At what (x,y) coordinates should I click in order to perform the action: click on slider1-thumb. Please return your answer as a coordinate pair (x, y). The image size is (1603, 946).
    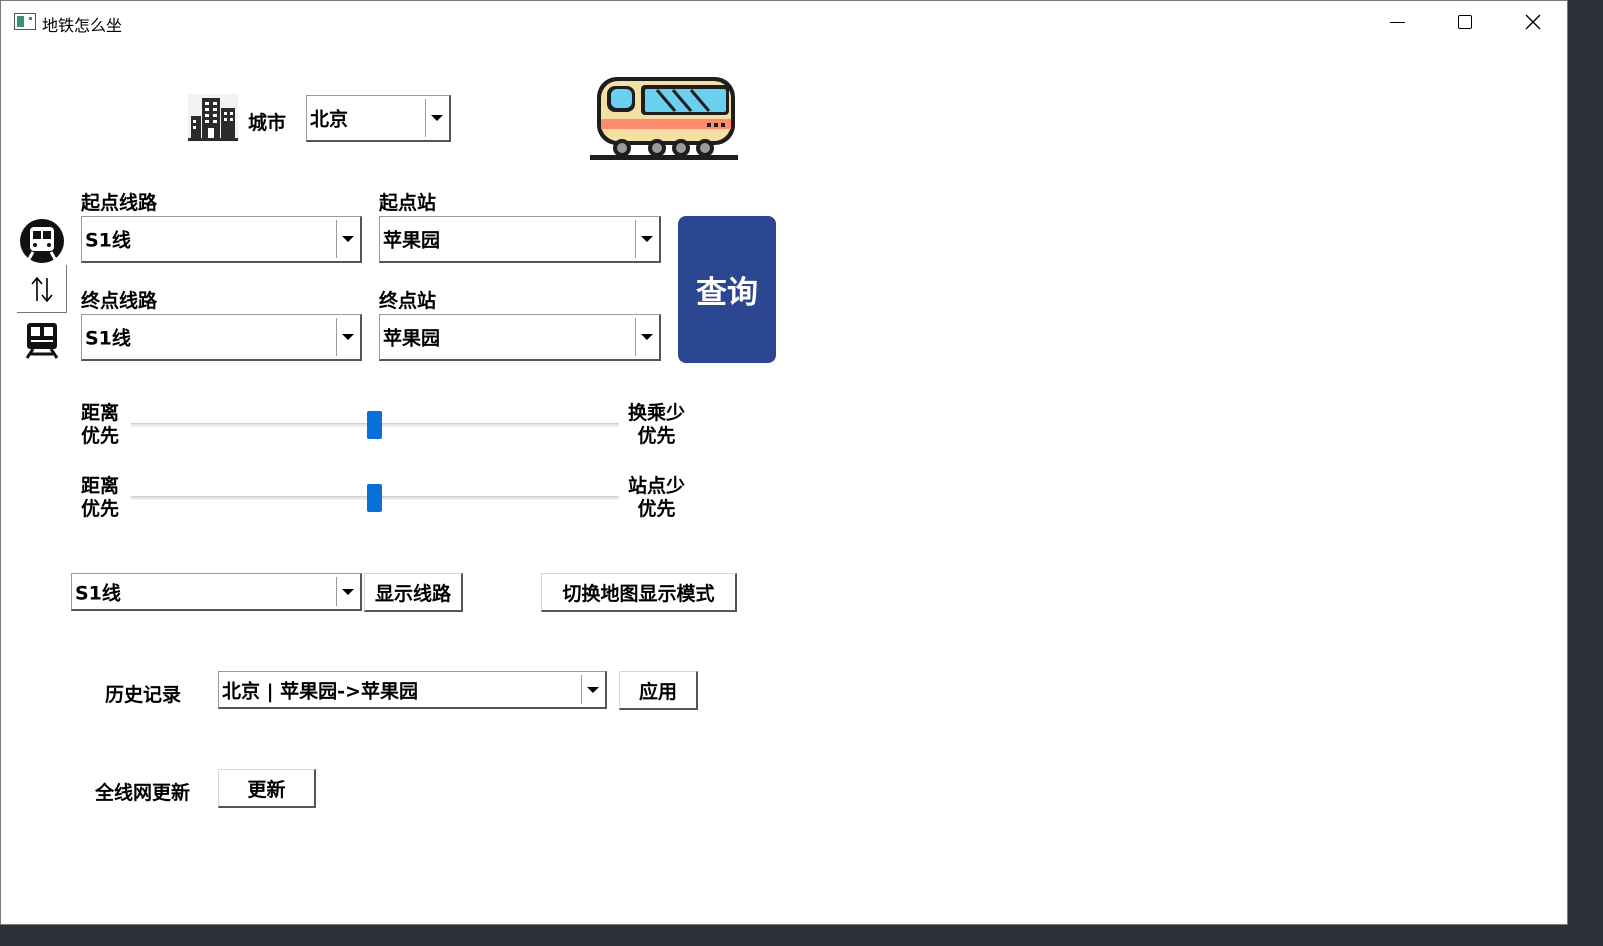
    Looking at the image, I should click on (374, 425).